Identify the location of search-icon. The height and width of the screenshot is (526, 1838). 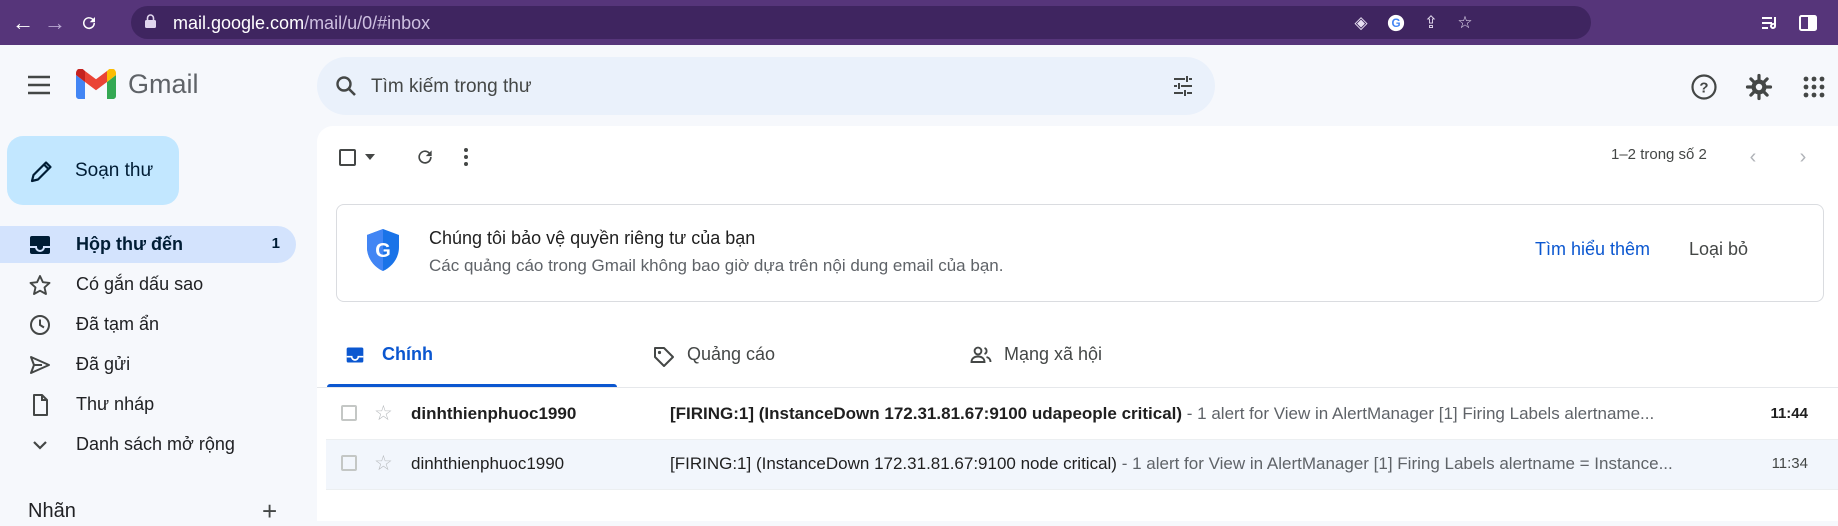
(346, 86).